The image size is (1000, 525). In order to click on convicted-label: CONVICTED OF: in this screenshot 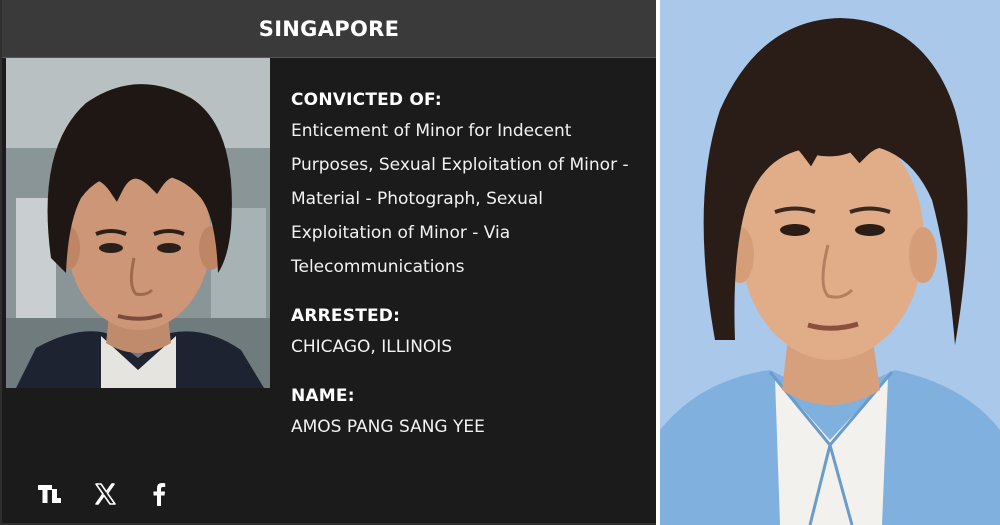, I will do `click(366, 100)`.